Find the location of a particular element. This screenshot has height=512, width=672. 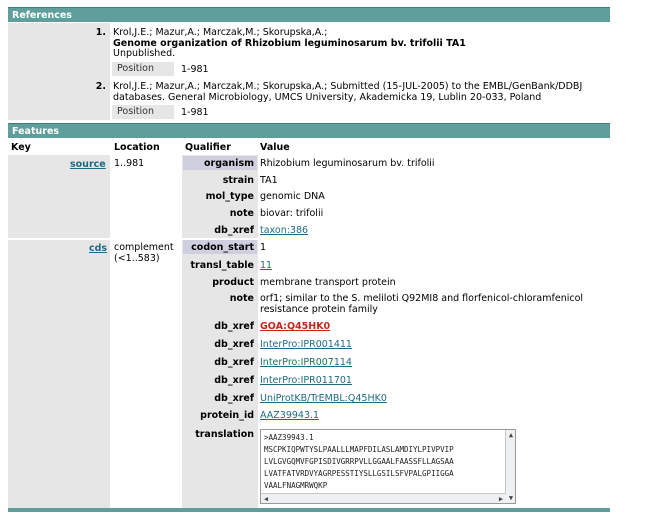

value-organism: Rhizobium leguminosarum bv. trifolii is located at coordinates (347, 163).